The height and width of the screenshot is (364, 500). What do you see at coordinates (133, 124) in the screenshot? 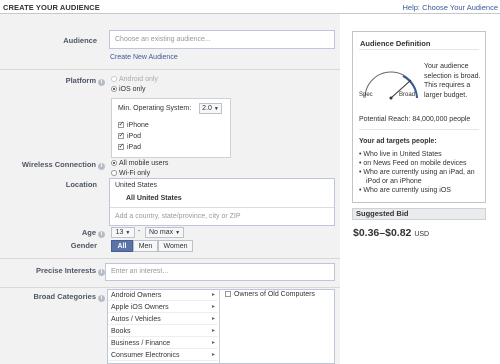
I see `device-iphone-checkbox: iPhone` at bounding box center [133, 124].